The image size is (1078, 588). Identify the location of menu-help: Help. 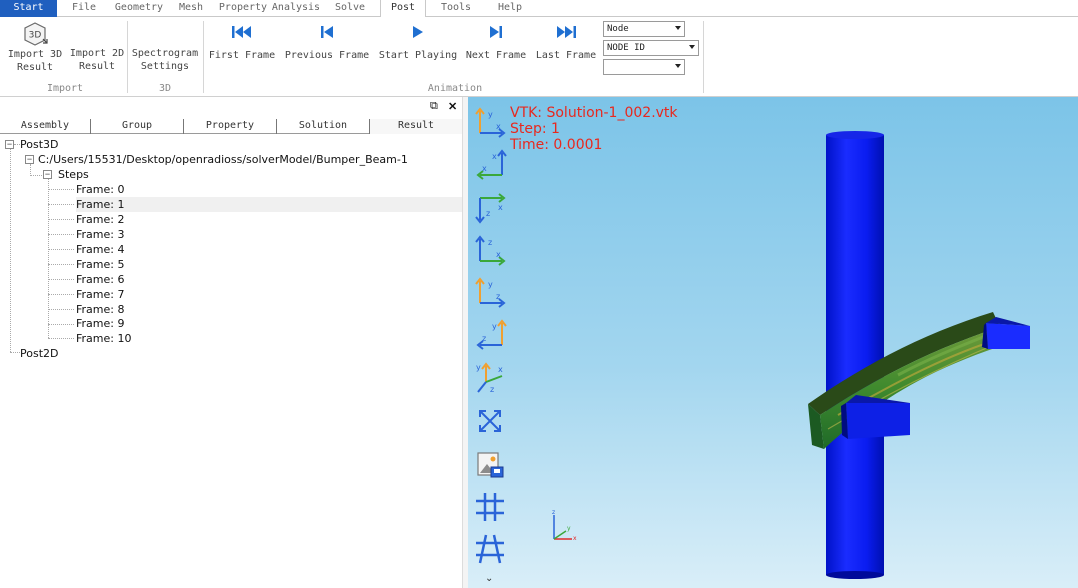
(510, 8).